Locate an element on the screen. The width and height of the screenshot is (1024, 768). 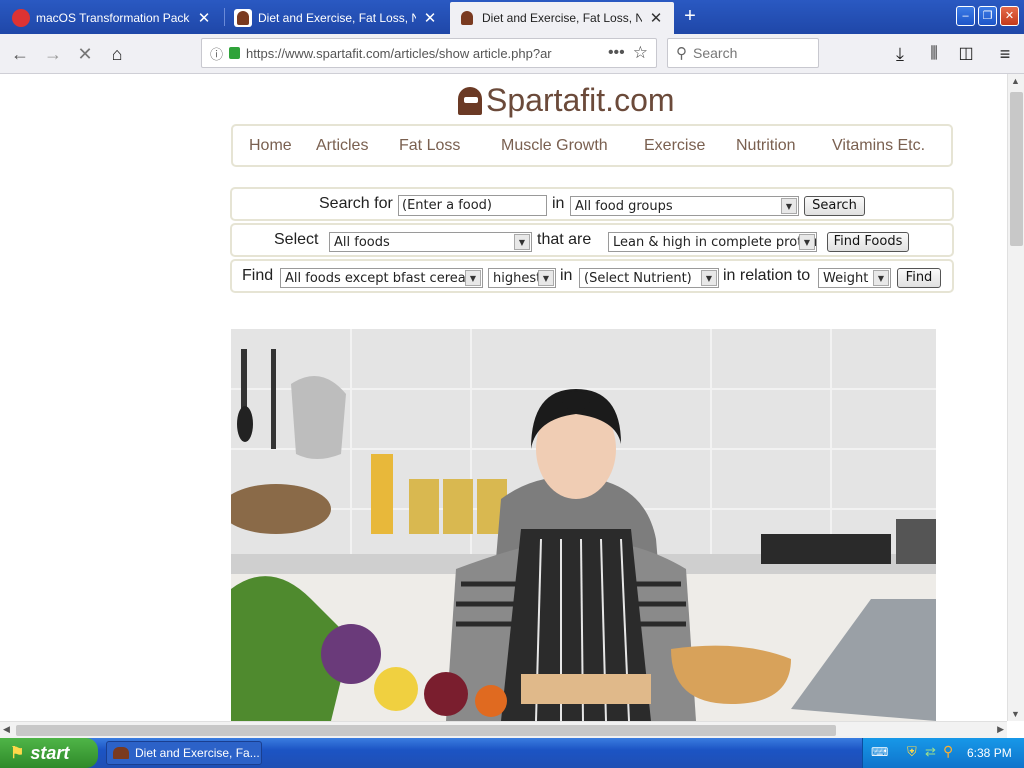
bookmark-star-icon: ☆ is located at coordinates (640, 53).